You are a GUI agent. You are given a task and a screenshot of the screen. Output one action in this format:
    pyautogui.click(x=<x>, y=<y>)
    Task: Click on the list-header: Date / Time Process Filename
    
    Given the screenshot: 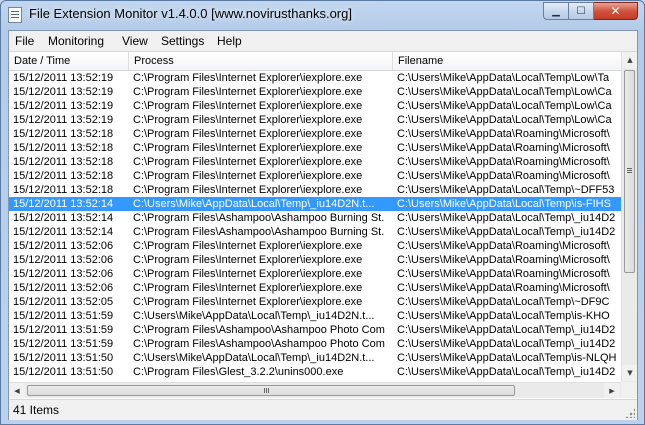 What is the action you would take?
    pyautogui.click(x=315, y=61)
    